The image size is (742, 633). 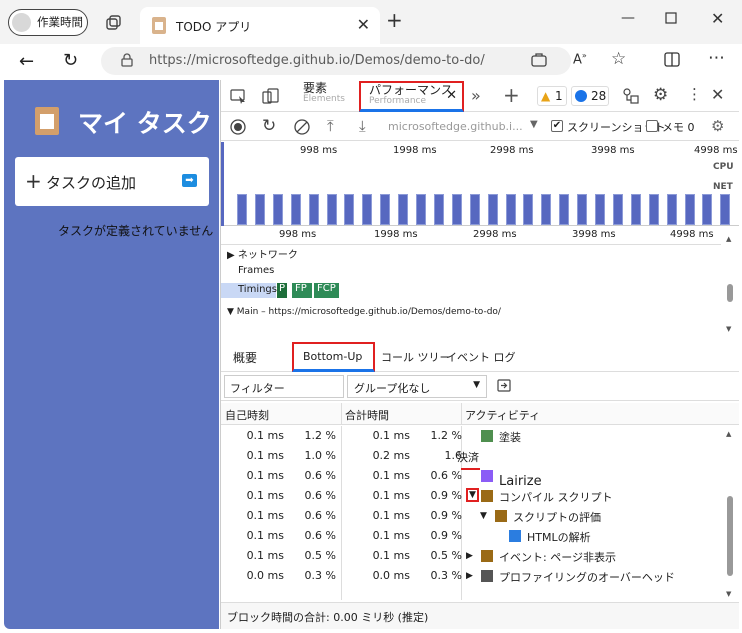 I want to click on col-activity: アクティビティ, so click(x=502, y=415).